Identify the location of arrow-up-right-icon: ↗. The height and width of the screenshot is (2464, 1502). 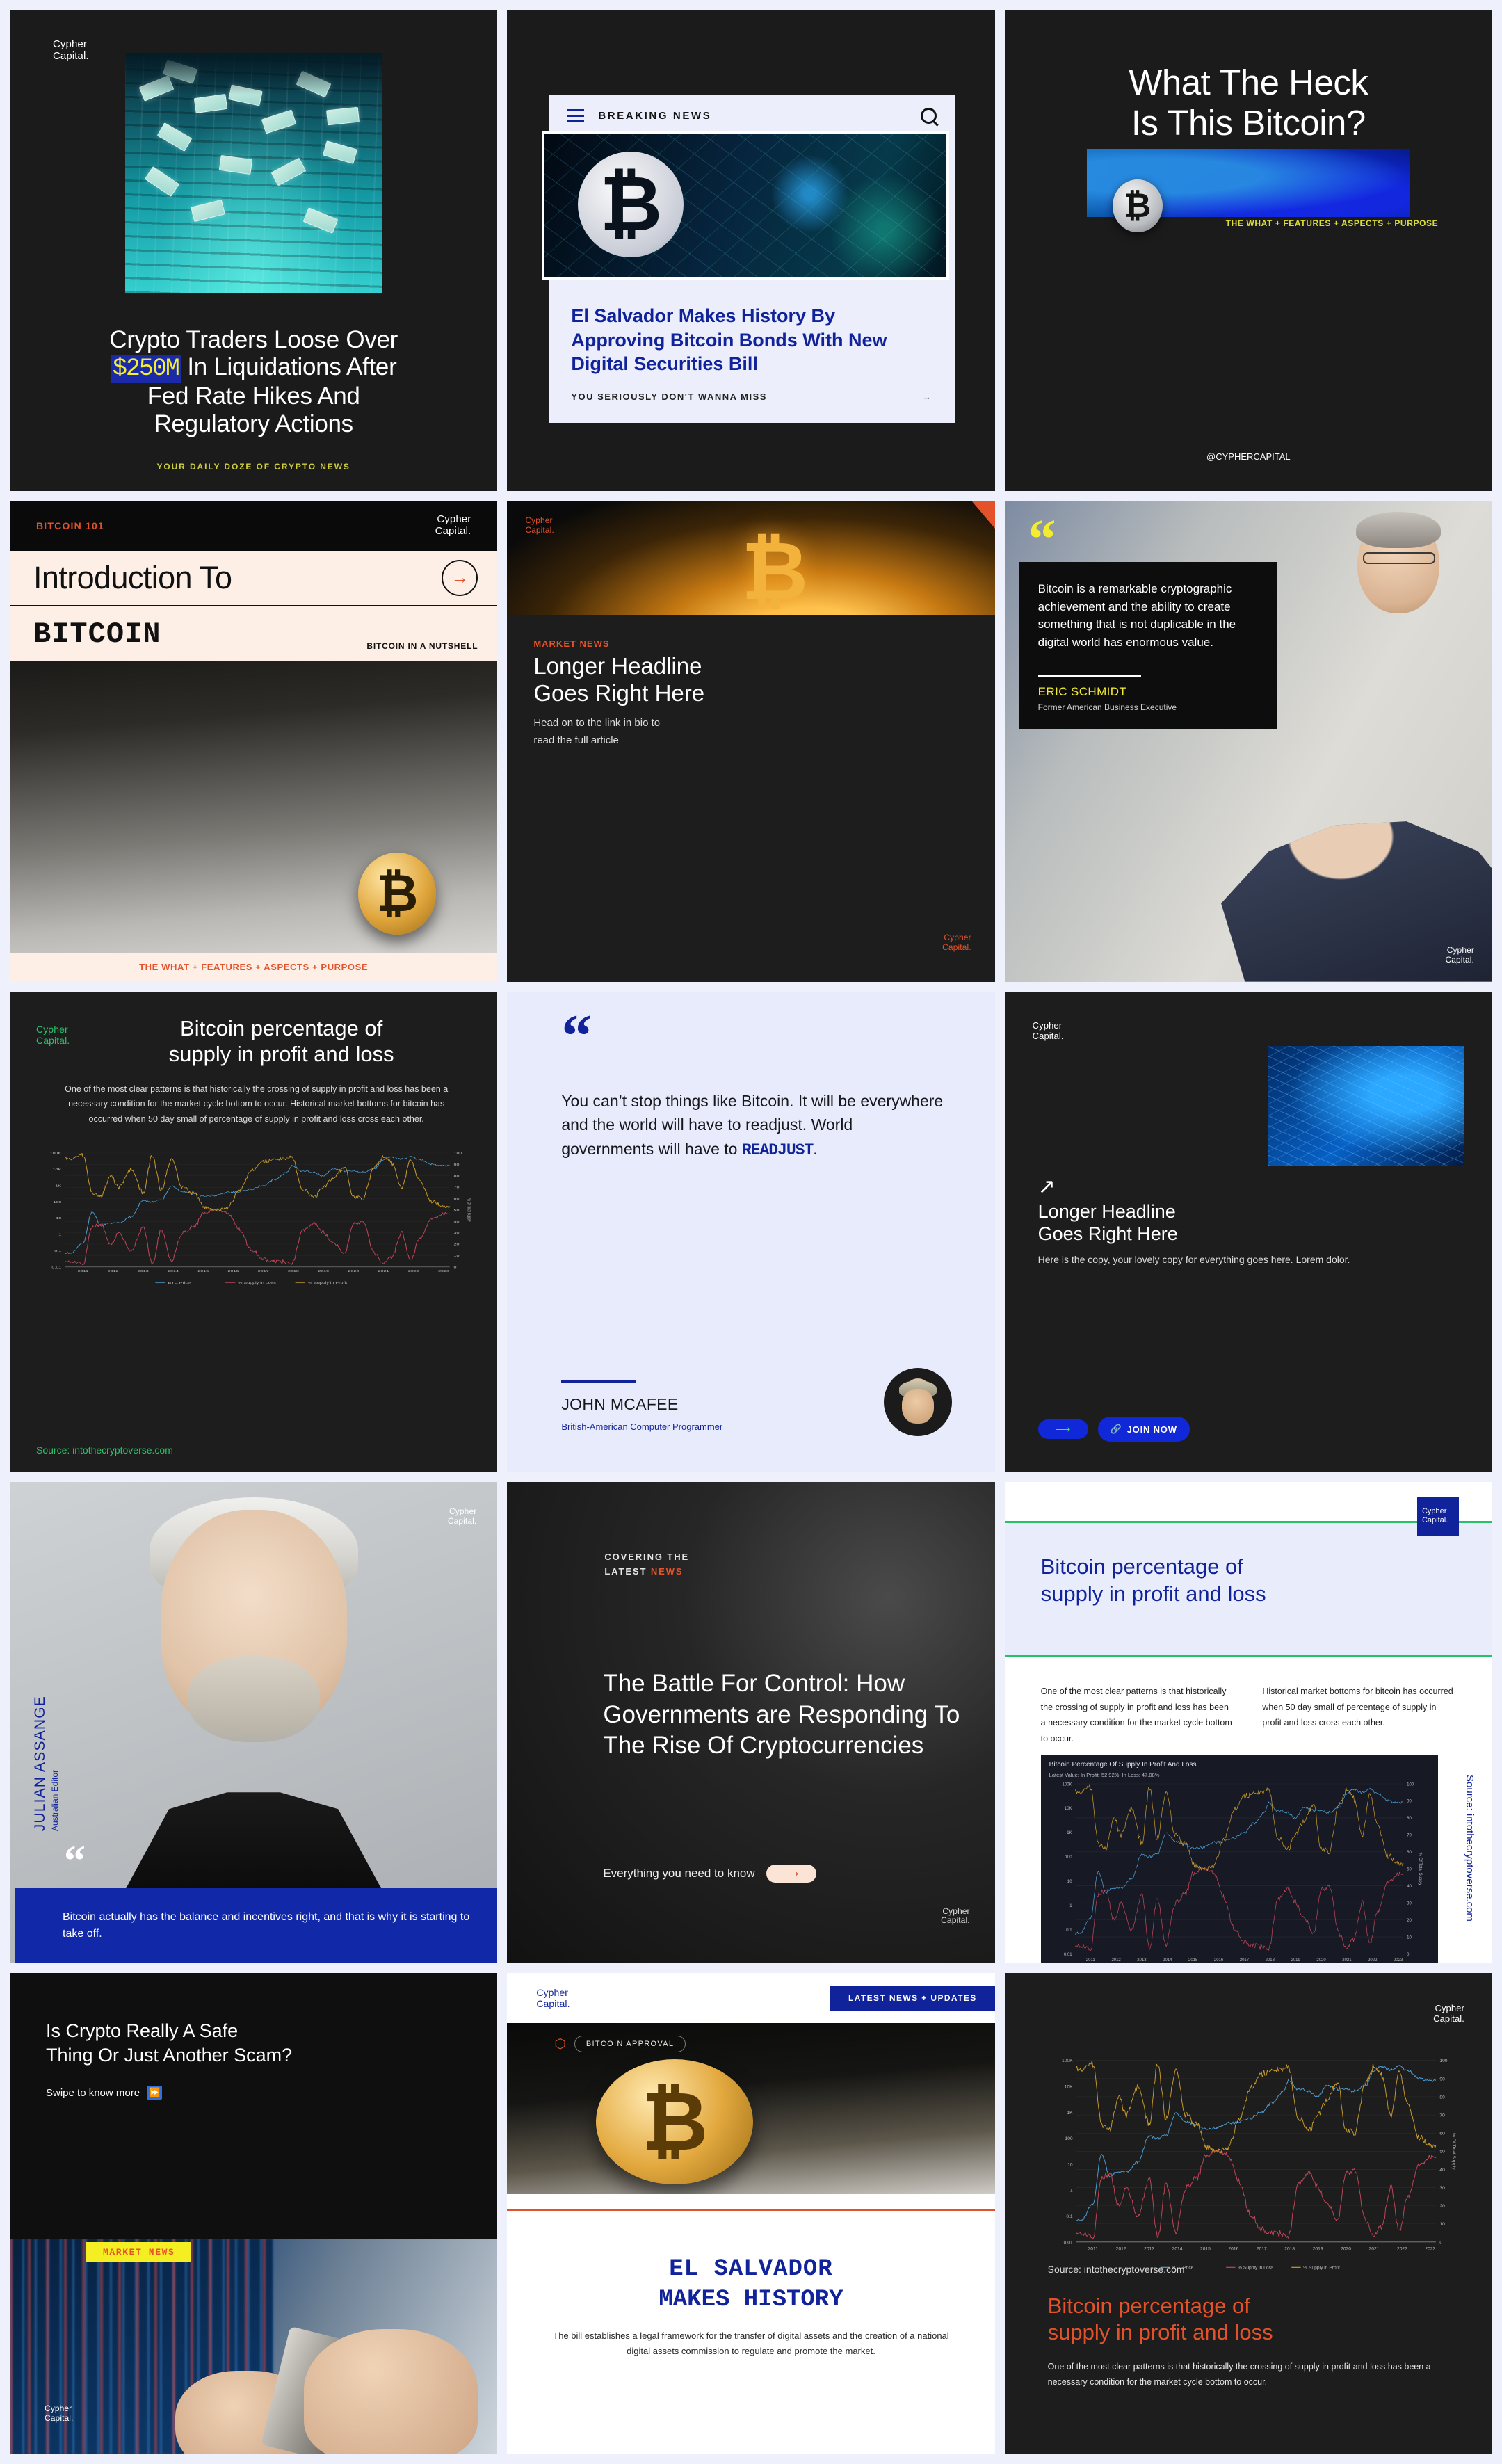
(1046, 1186).